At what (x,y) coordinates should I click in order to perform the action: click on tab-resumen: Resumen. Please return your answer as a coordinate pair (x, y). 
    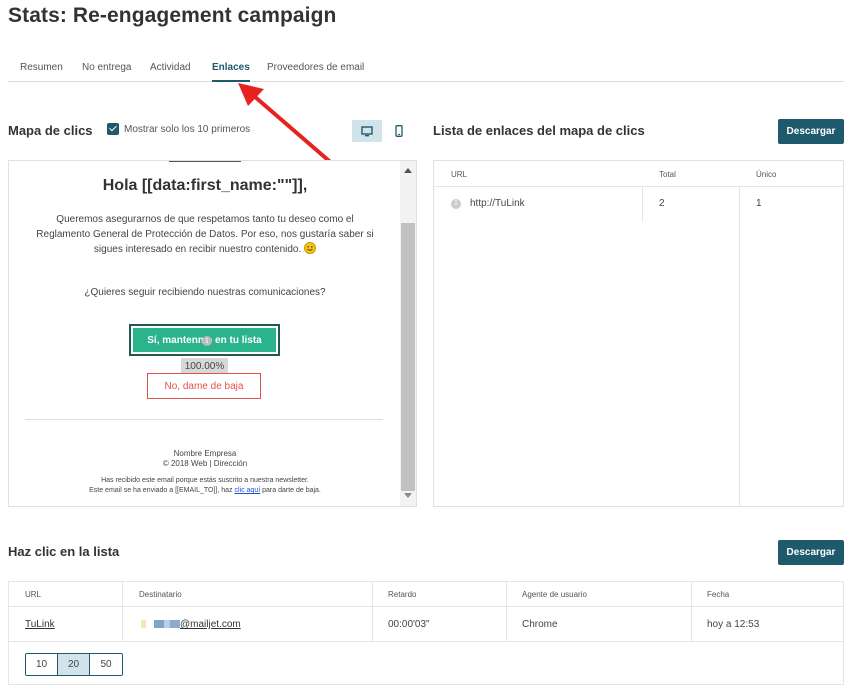
    Looking at the image, I should click on (41, 68).